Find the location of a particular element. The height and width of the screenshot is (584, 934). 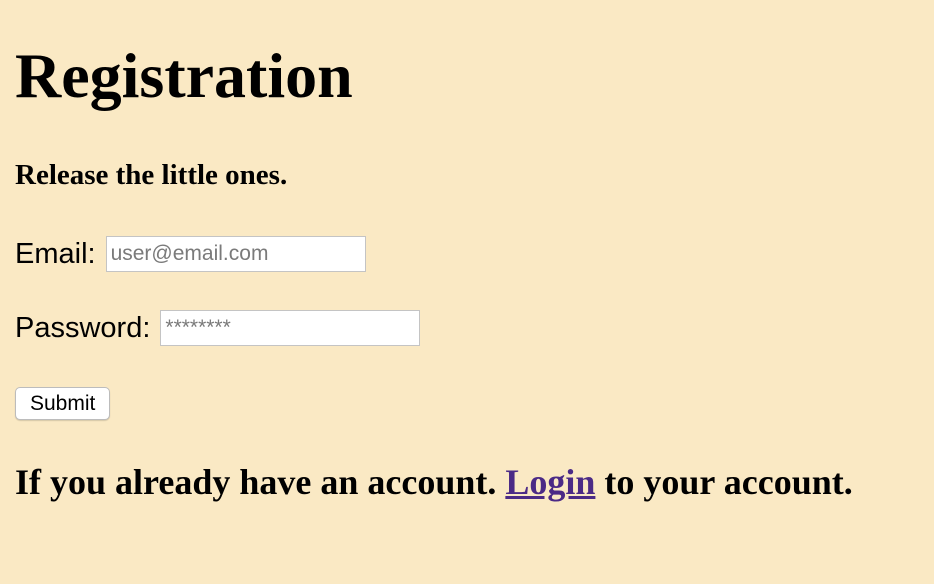

password-row: Password: is located at coordinates (218, 328).